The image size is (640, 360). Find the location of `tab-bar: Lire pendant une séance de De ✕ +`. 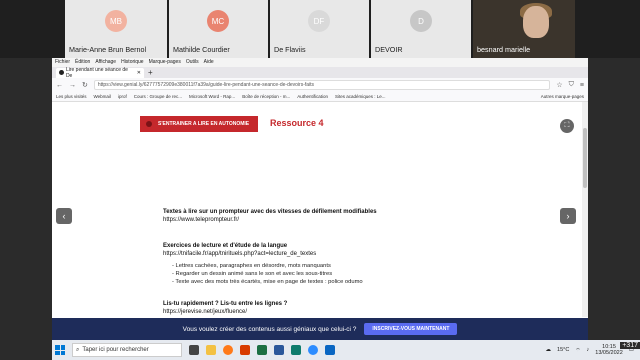

tab-bar: Lire pendant une séance de De ✕ + is located at coordinates (320, 72).